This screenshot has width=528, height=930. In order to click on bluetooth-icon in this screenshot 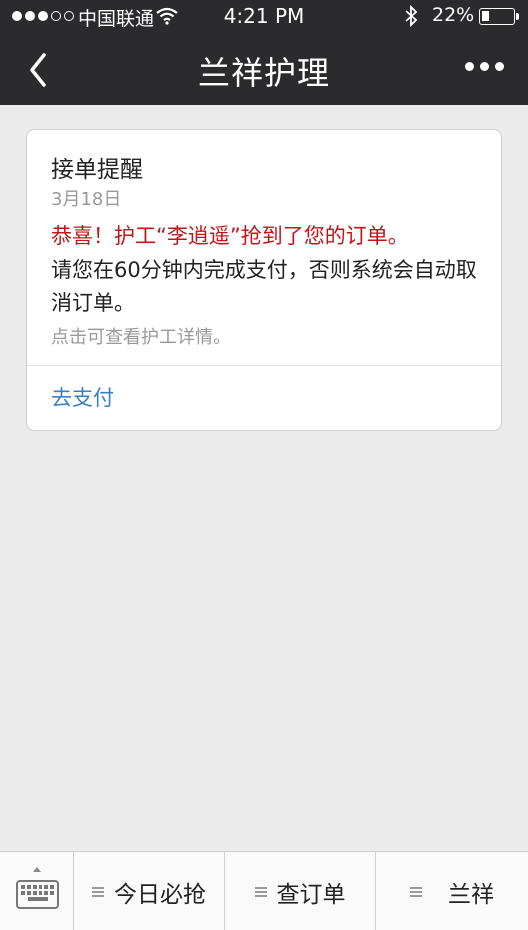, I will do `click(411, 18)`.